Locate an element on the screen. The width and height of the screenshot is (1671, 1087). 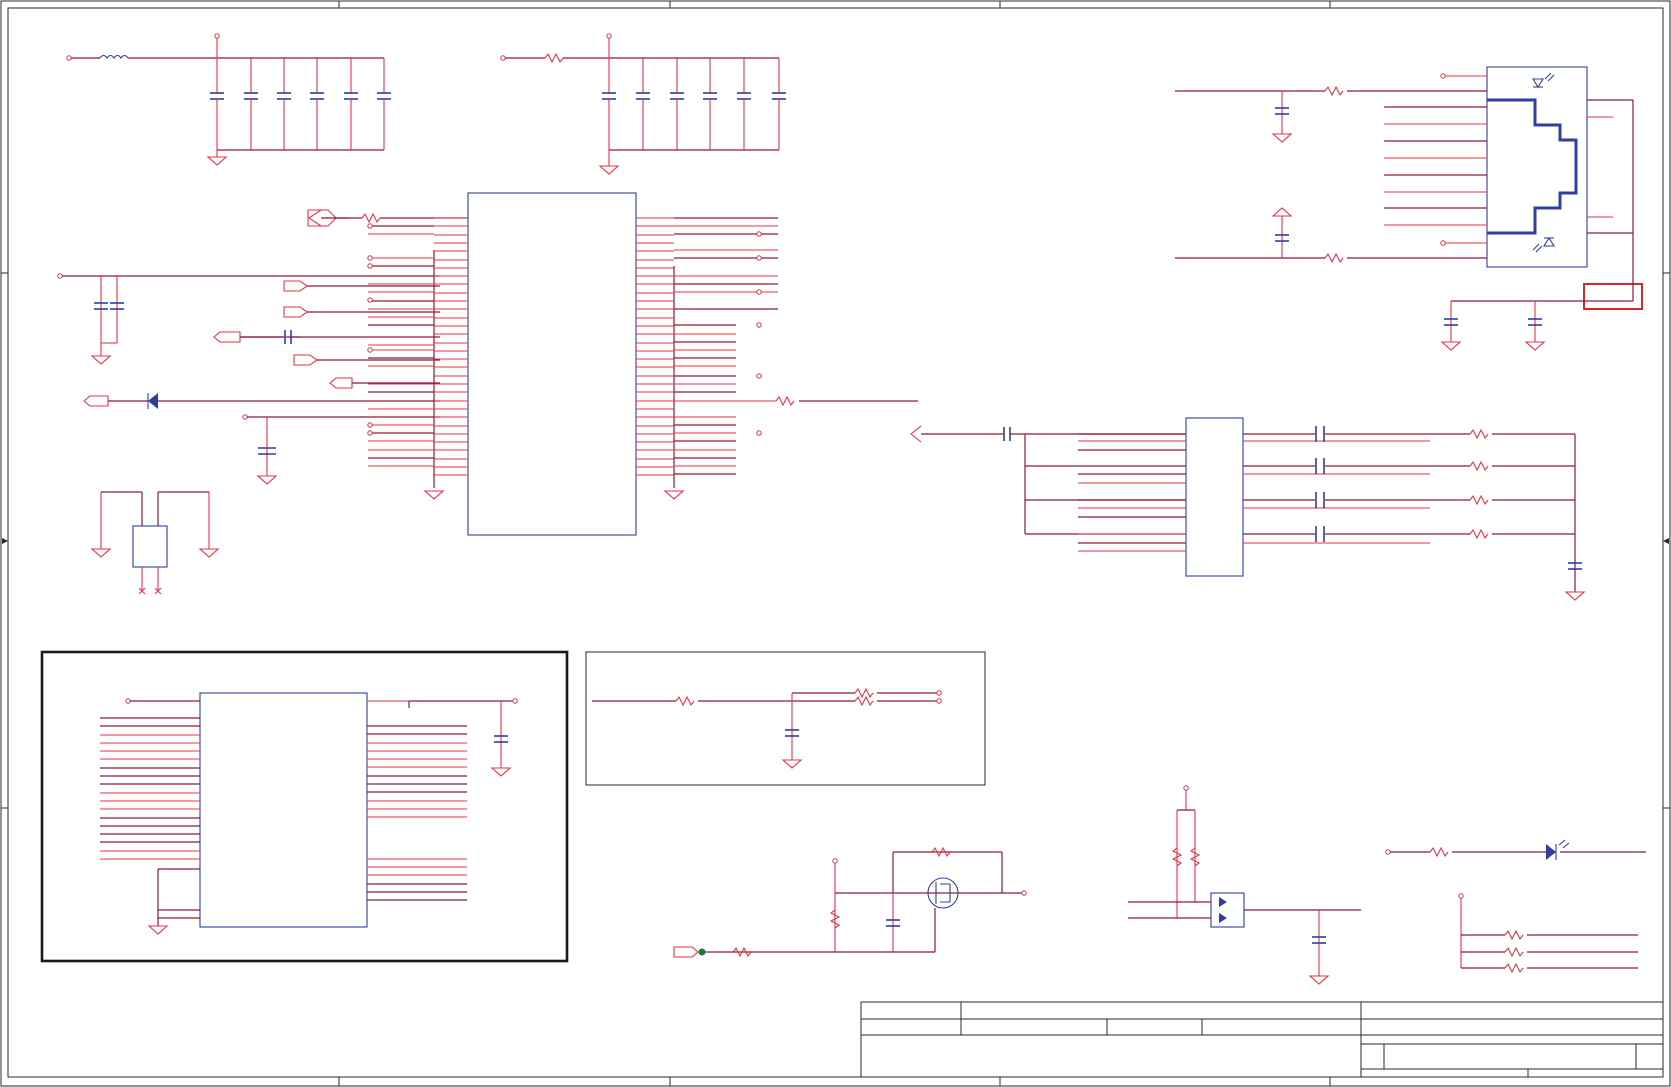
rj45-input-network is located at coordinates (1331, 168).